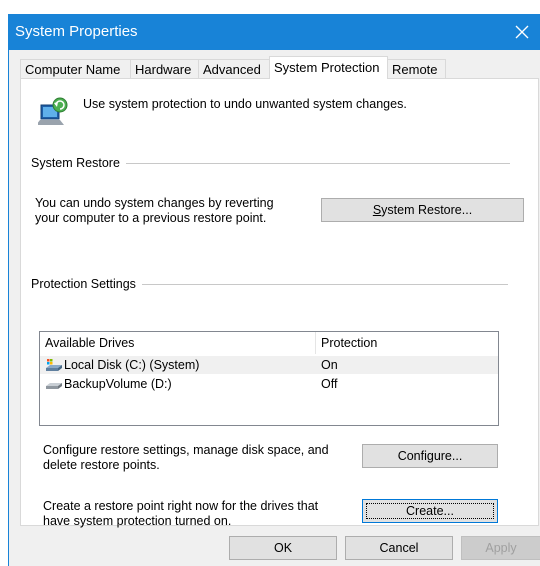  Describe the element at coordinates (349, 343) in the screenshot. I see `column-header-protection: Protection` at that location.